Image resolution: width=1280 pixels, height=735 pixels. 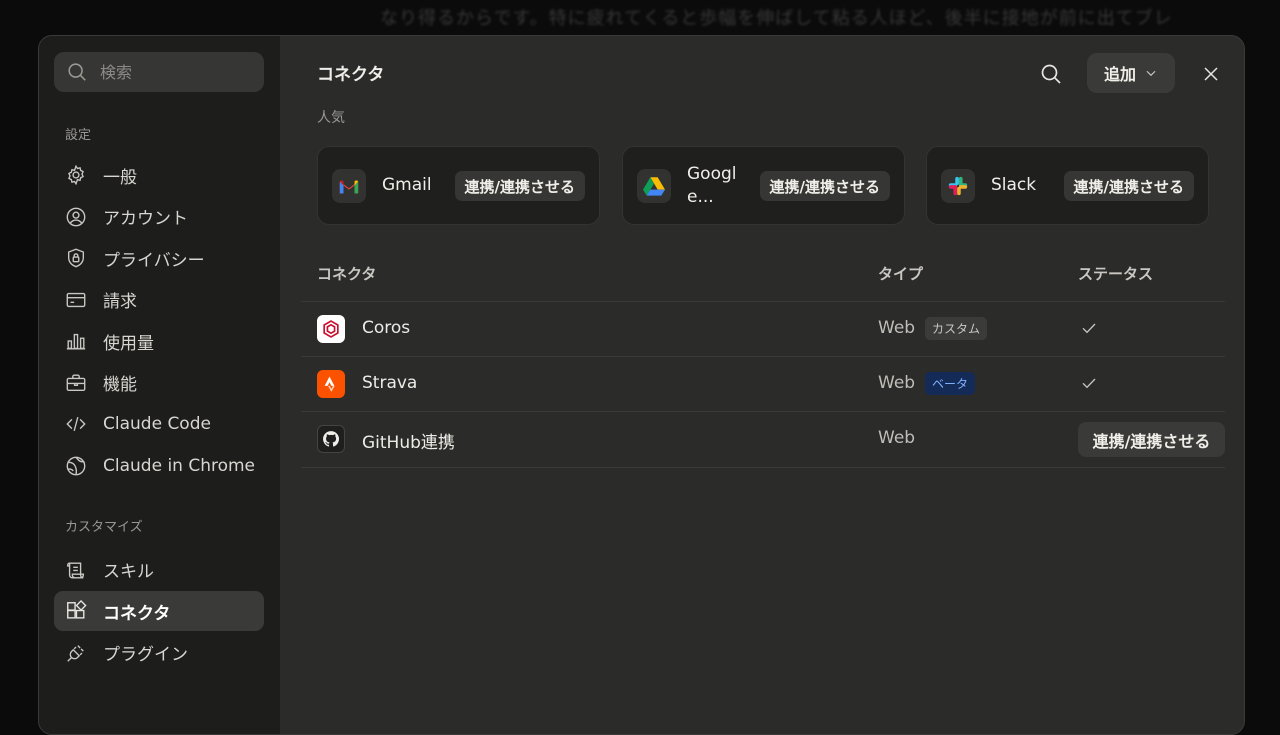 What do you see at coordinates (78, 135) in the screenshot?
I see `settings-section-label: 設定` at bounding box center [78, 135].